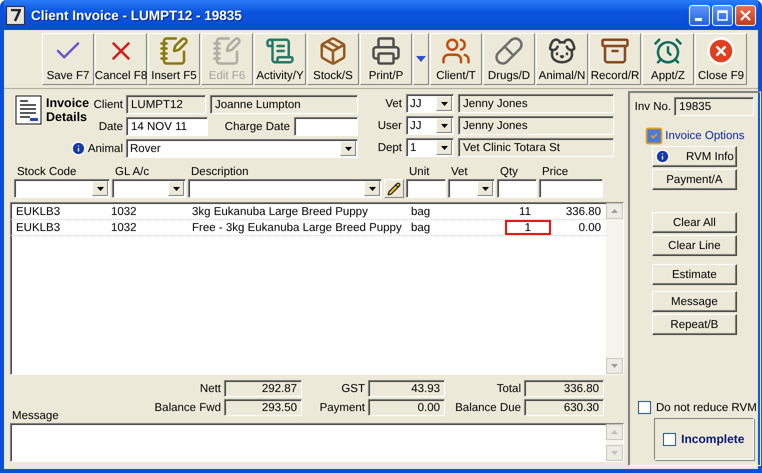  What do you see at coordinates (694, 156) in the screenshot?
I see `side-button: RVM Info` at bounding box center [694, 156].